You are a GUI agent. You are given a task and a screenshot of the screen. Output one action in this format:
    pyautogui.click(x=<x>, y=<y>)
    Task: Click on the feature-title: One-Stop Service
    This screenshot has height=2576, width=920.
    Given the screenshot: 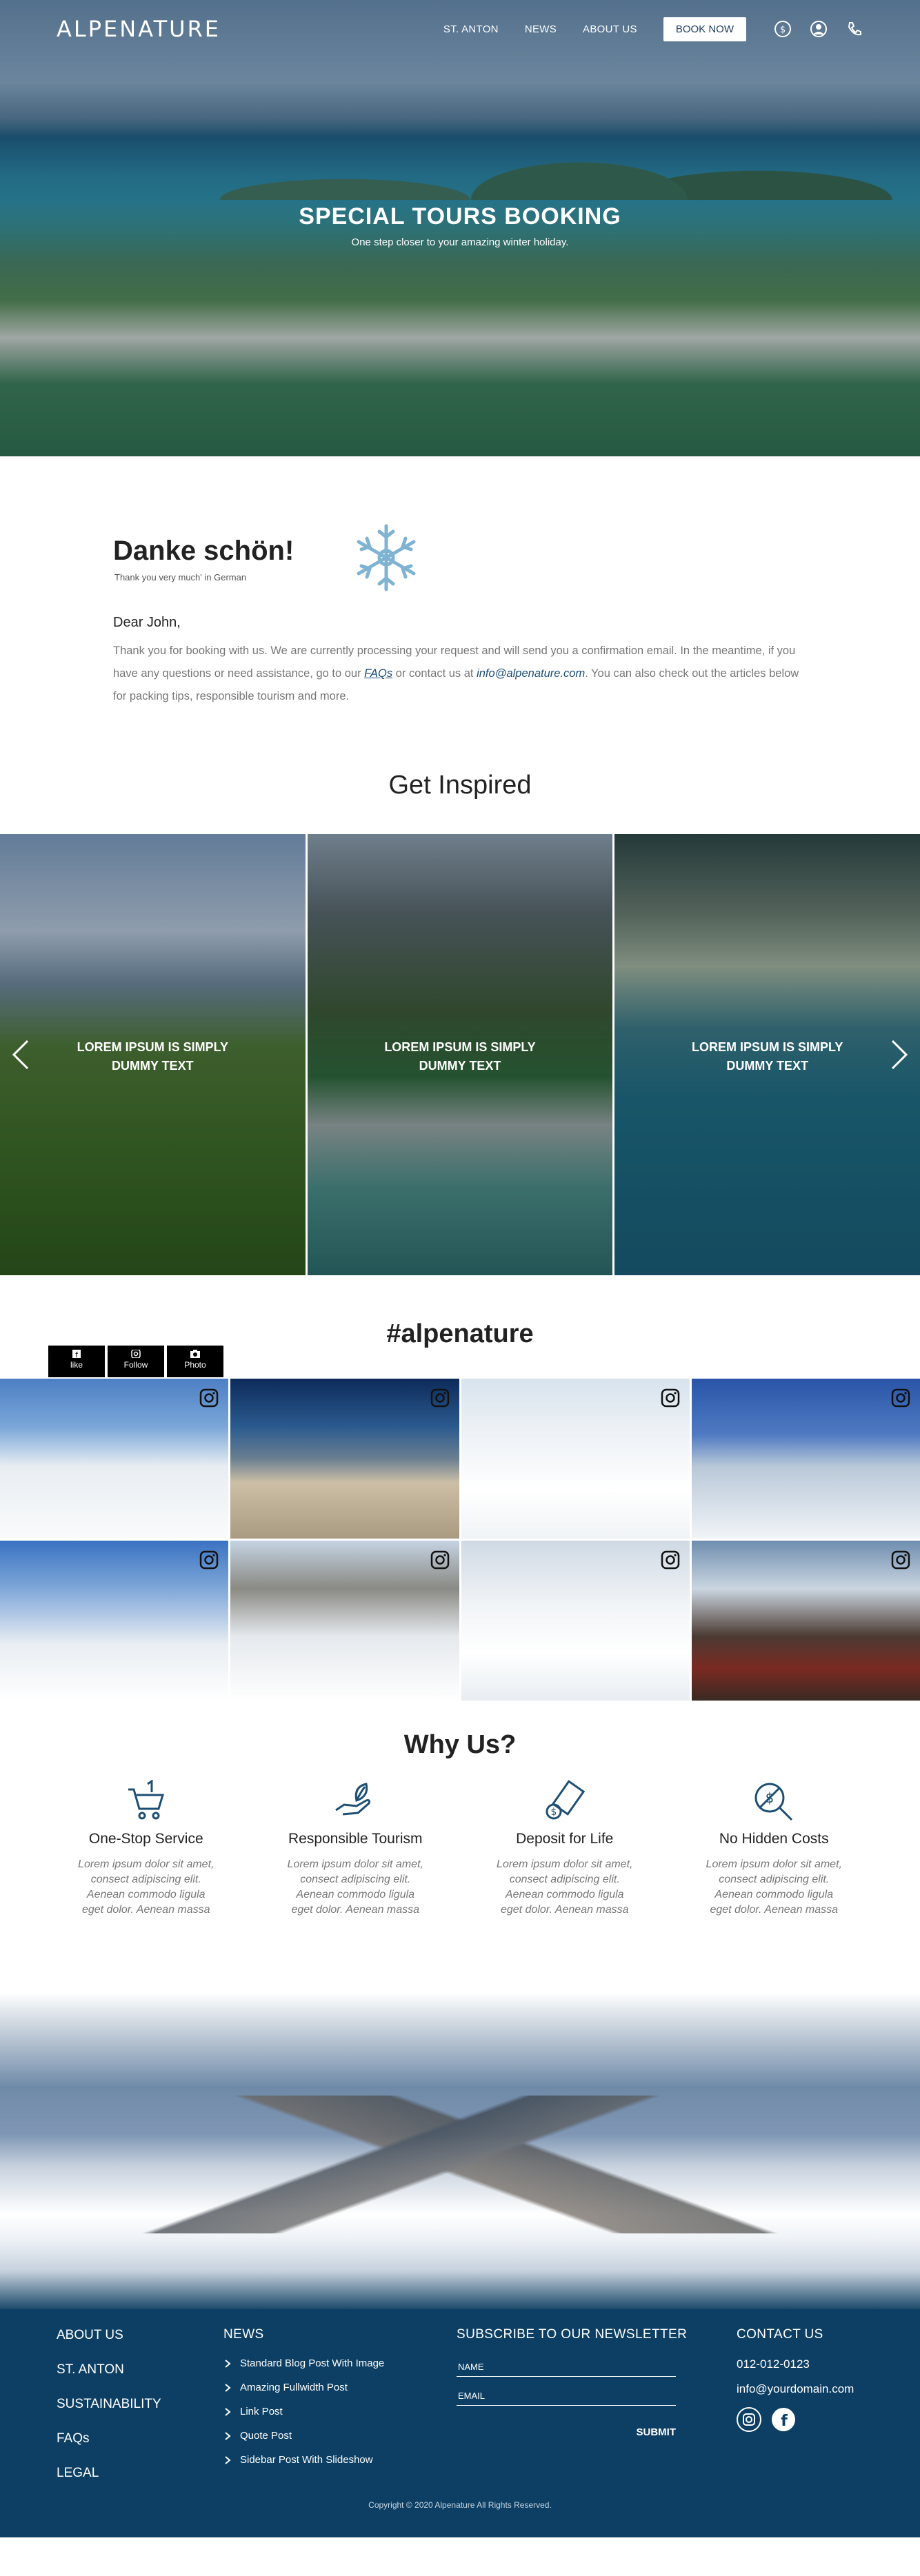 What is the action you would take?
    pyautogui.click(x=145, y=1839)
    